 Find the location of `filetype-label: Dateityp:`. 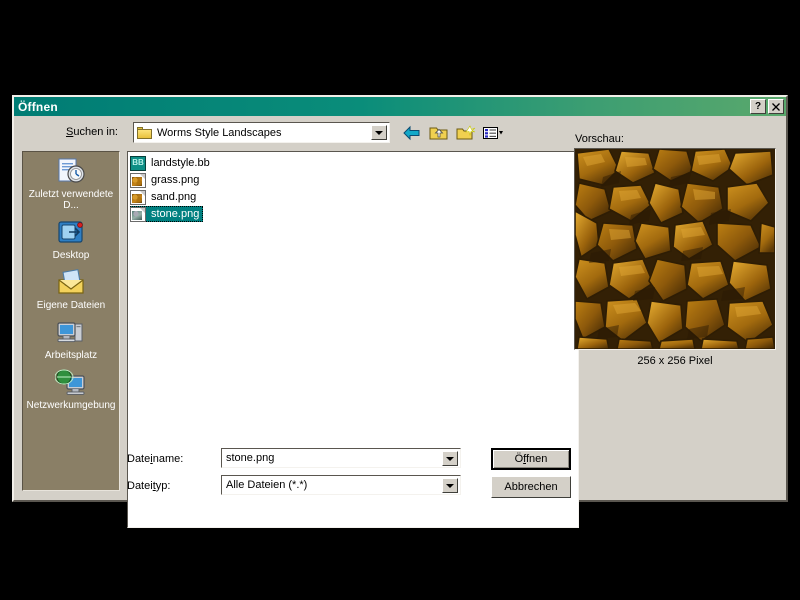

filetype-label: Dateityp: is located at coordinates (149, 486).